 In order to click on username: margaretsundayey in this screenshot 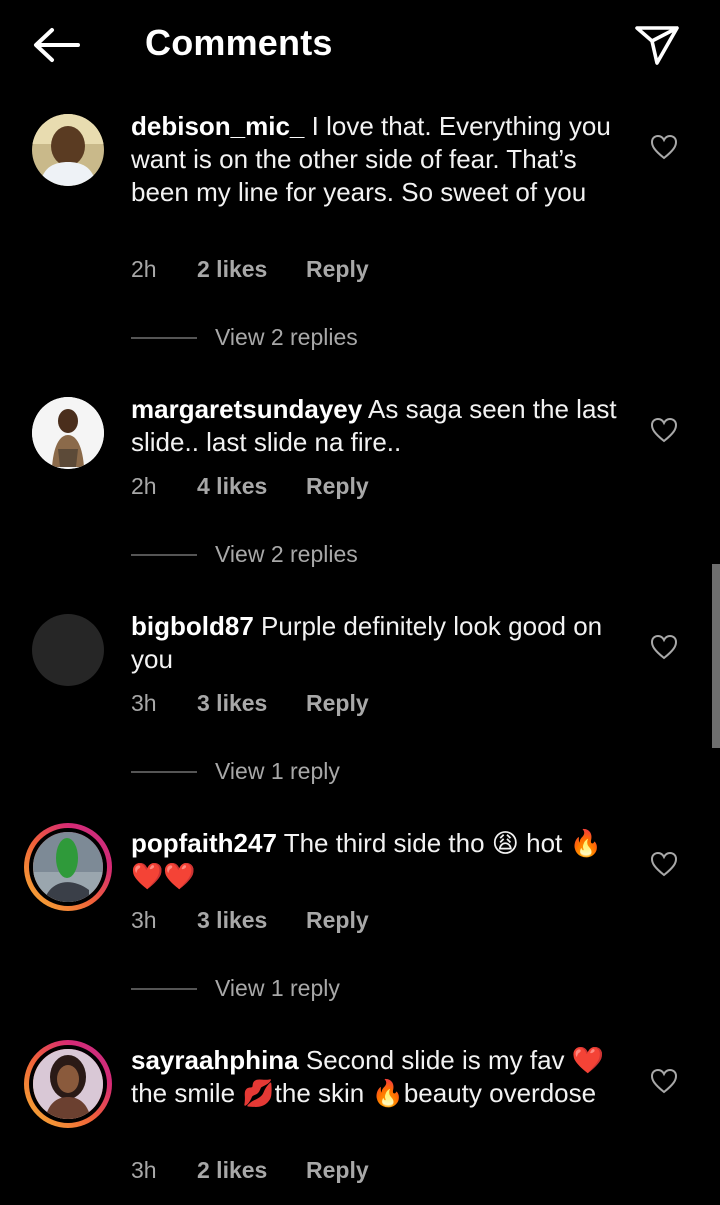, I will do `click(246, 409)`.